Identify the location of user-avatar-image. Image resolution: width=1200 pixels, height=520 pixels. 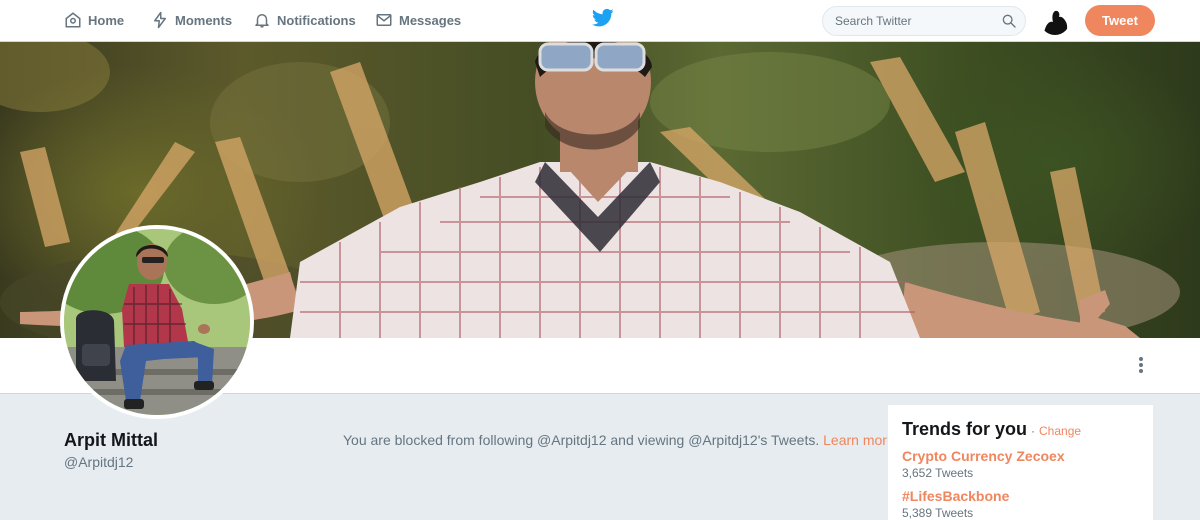
(1055, 20).